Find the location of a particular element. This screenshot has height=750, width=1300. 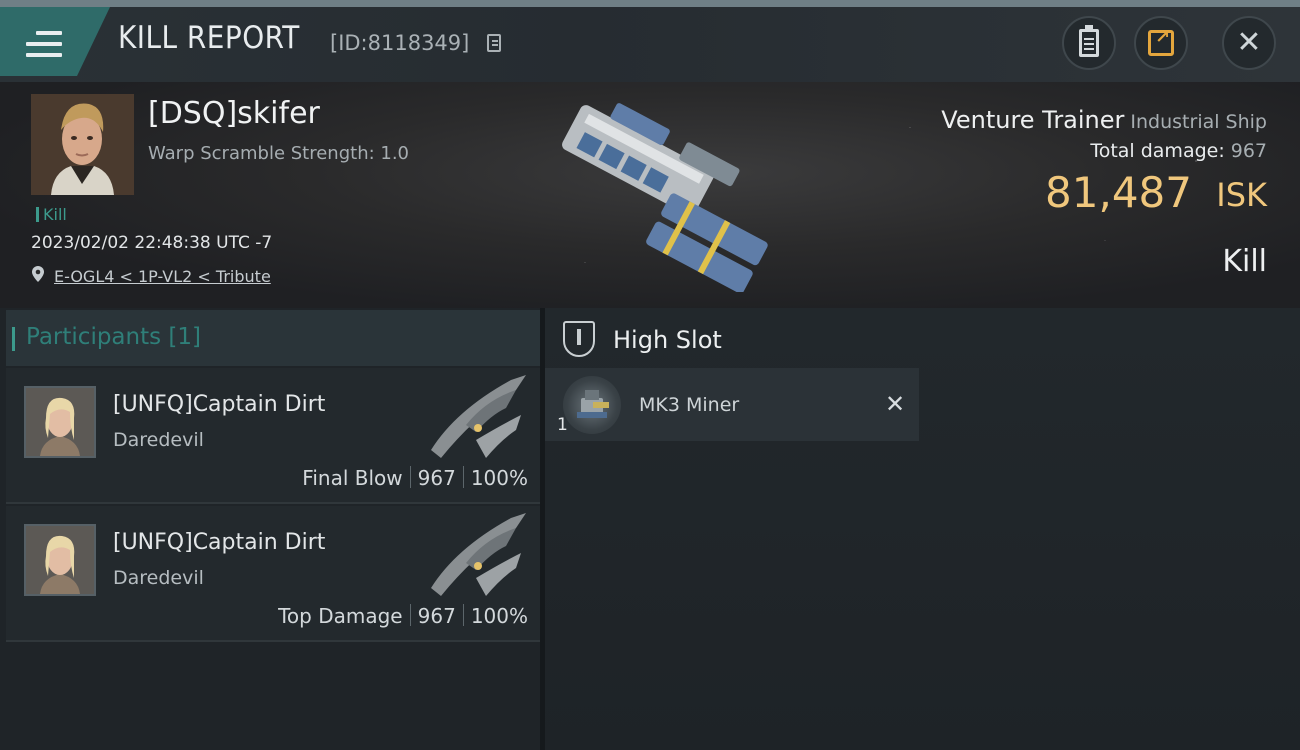

report-id: [ID:8118349] is located at coordinates (400, 43).